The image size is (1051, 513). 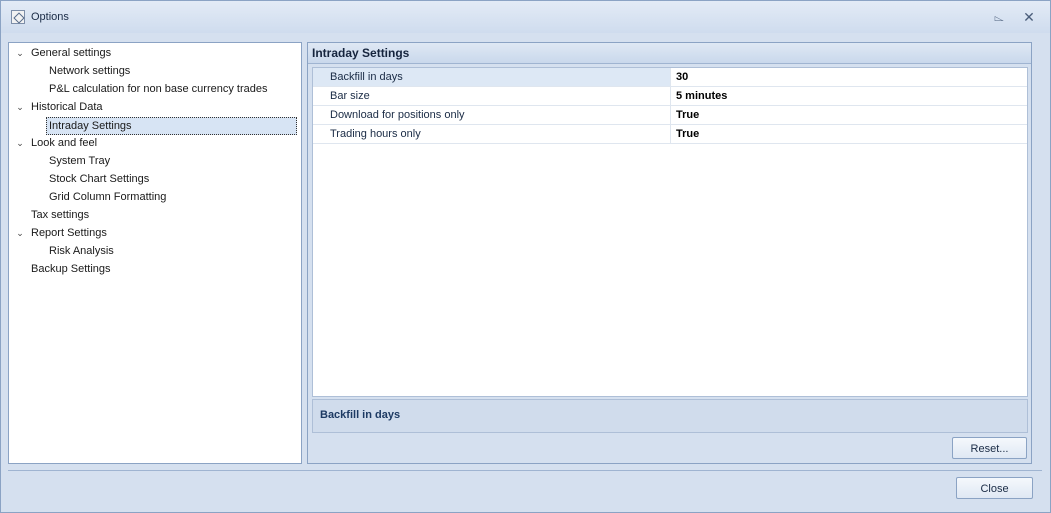 What do you see at coordinates (71, 53) in the screenshot?
I see `tree-item-general-settings: General settings` at bounding box center [71, 53].